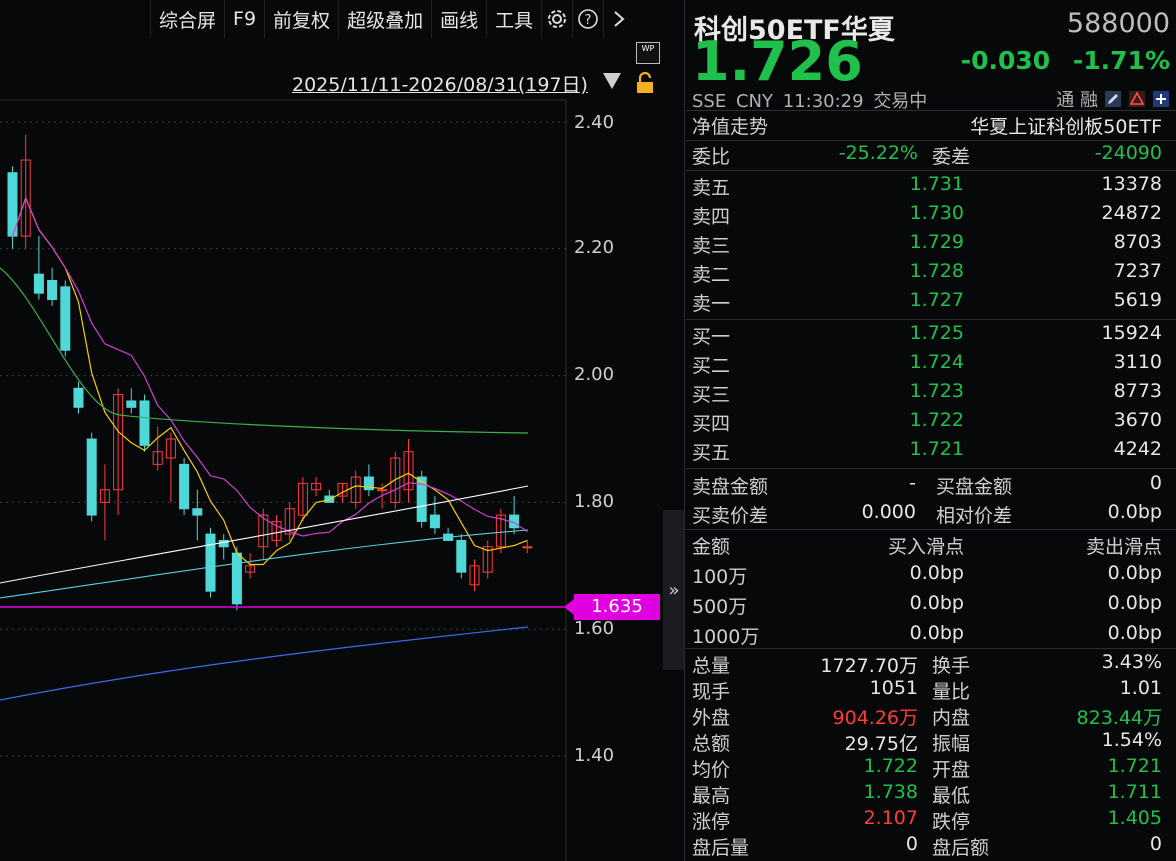  Describe the element at coordinates (951, 157) in the screenshot. I see `weicha-label: 委差` at that location.